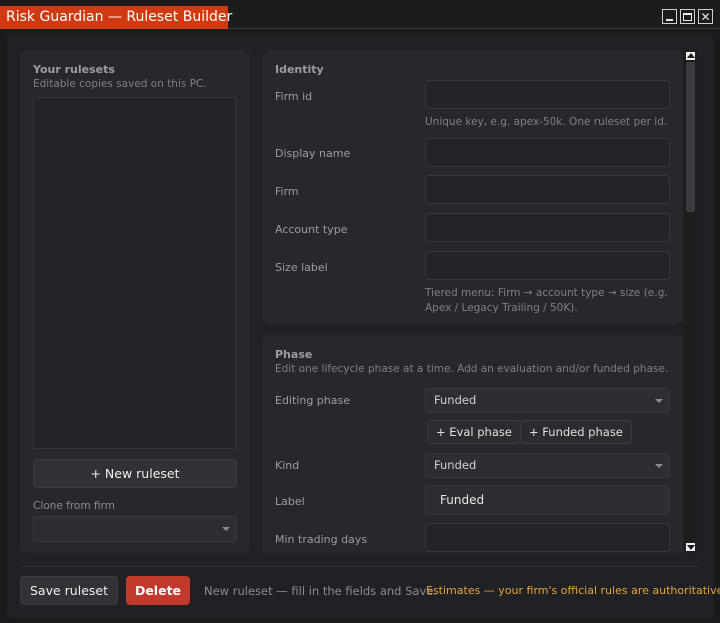 This screenshot has width=720, height=623. Describe the element at coordinates (294, 354) in the screenshot. I see `phase-title: Phase` at that location.